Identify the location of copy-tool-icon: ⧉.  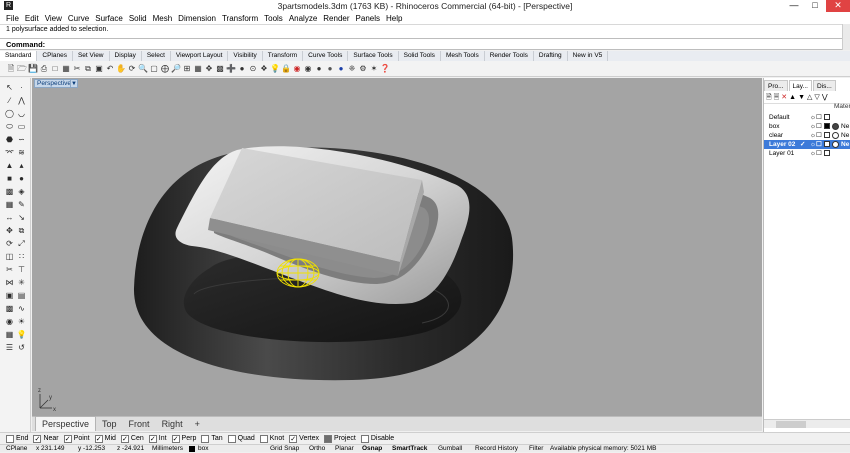
(21, 230).